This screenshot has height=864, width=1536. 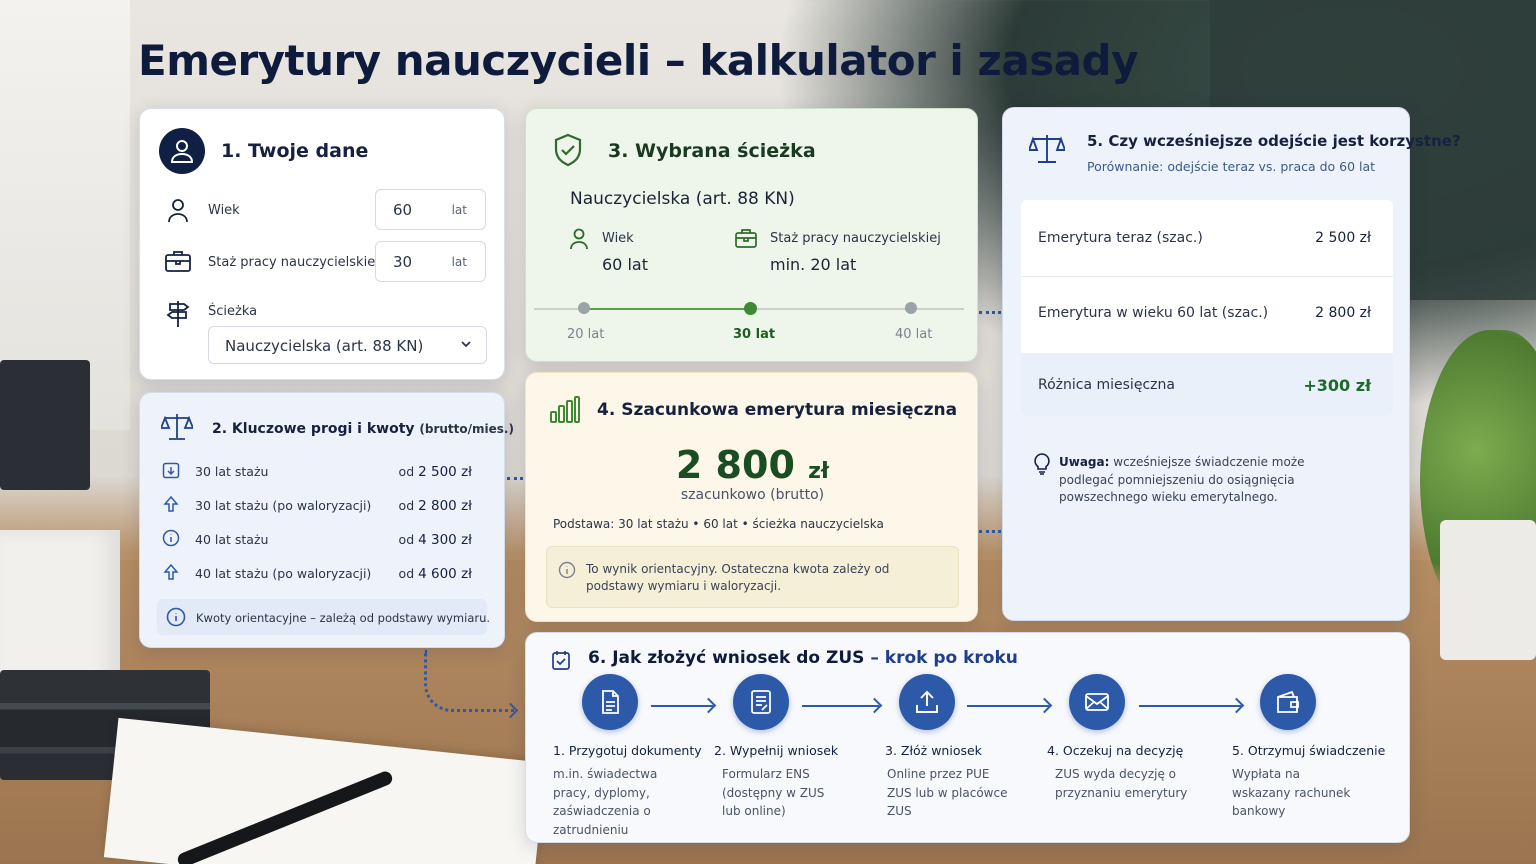 What do you see at coordinates (469, 681) in the screenshot?
I see `connector-arrow` at bounding box center [469, 681].